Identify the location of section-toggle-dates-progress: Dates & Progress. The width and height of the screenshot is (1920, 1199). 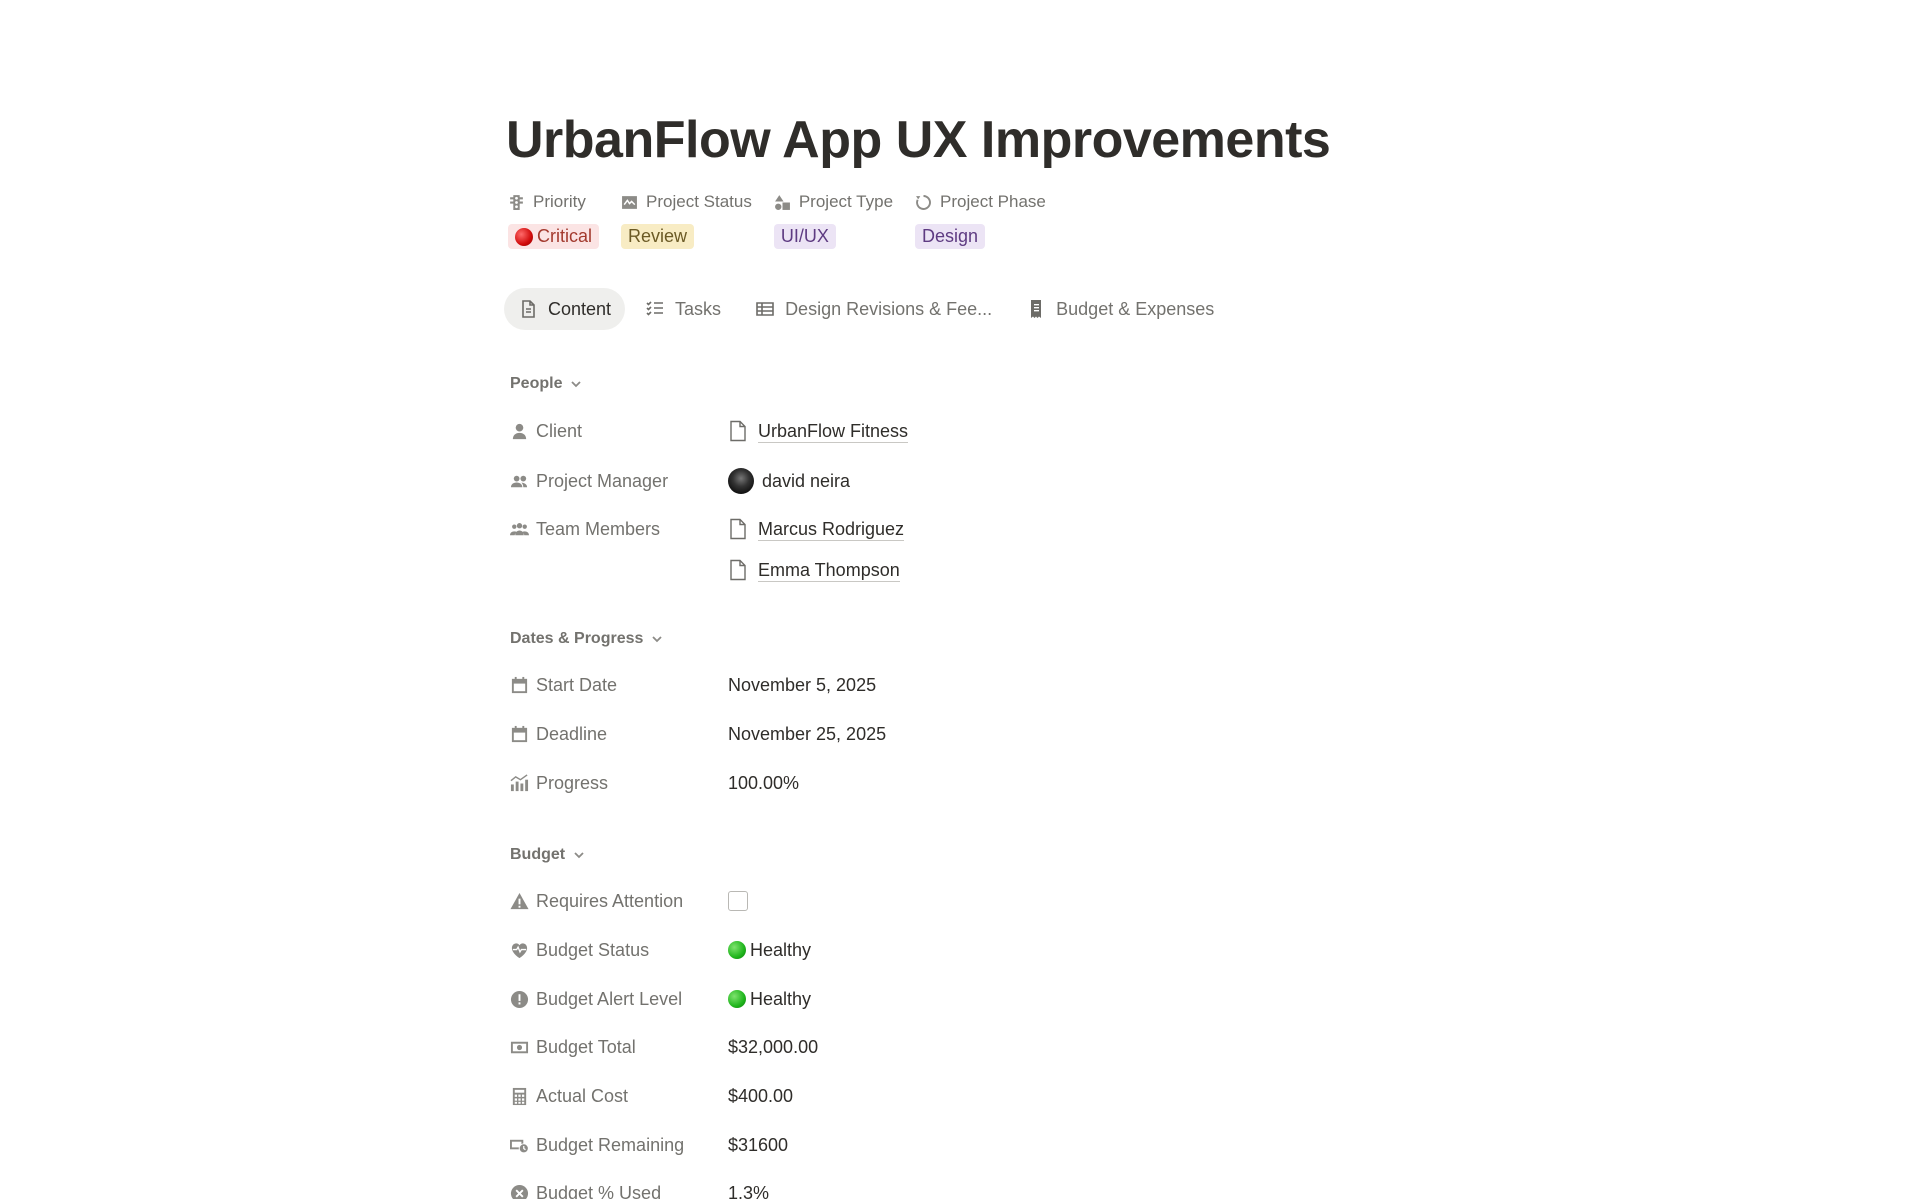
(586, 639).